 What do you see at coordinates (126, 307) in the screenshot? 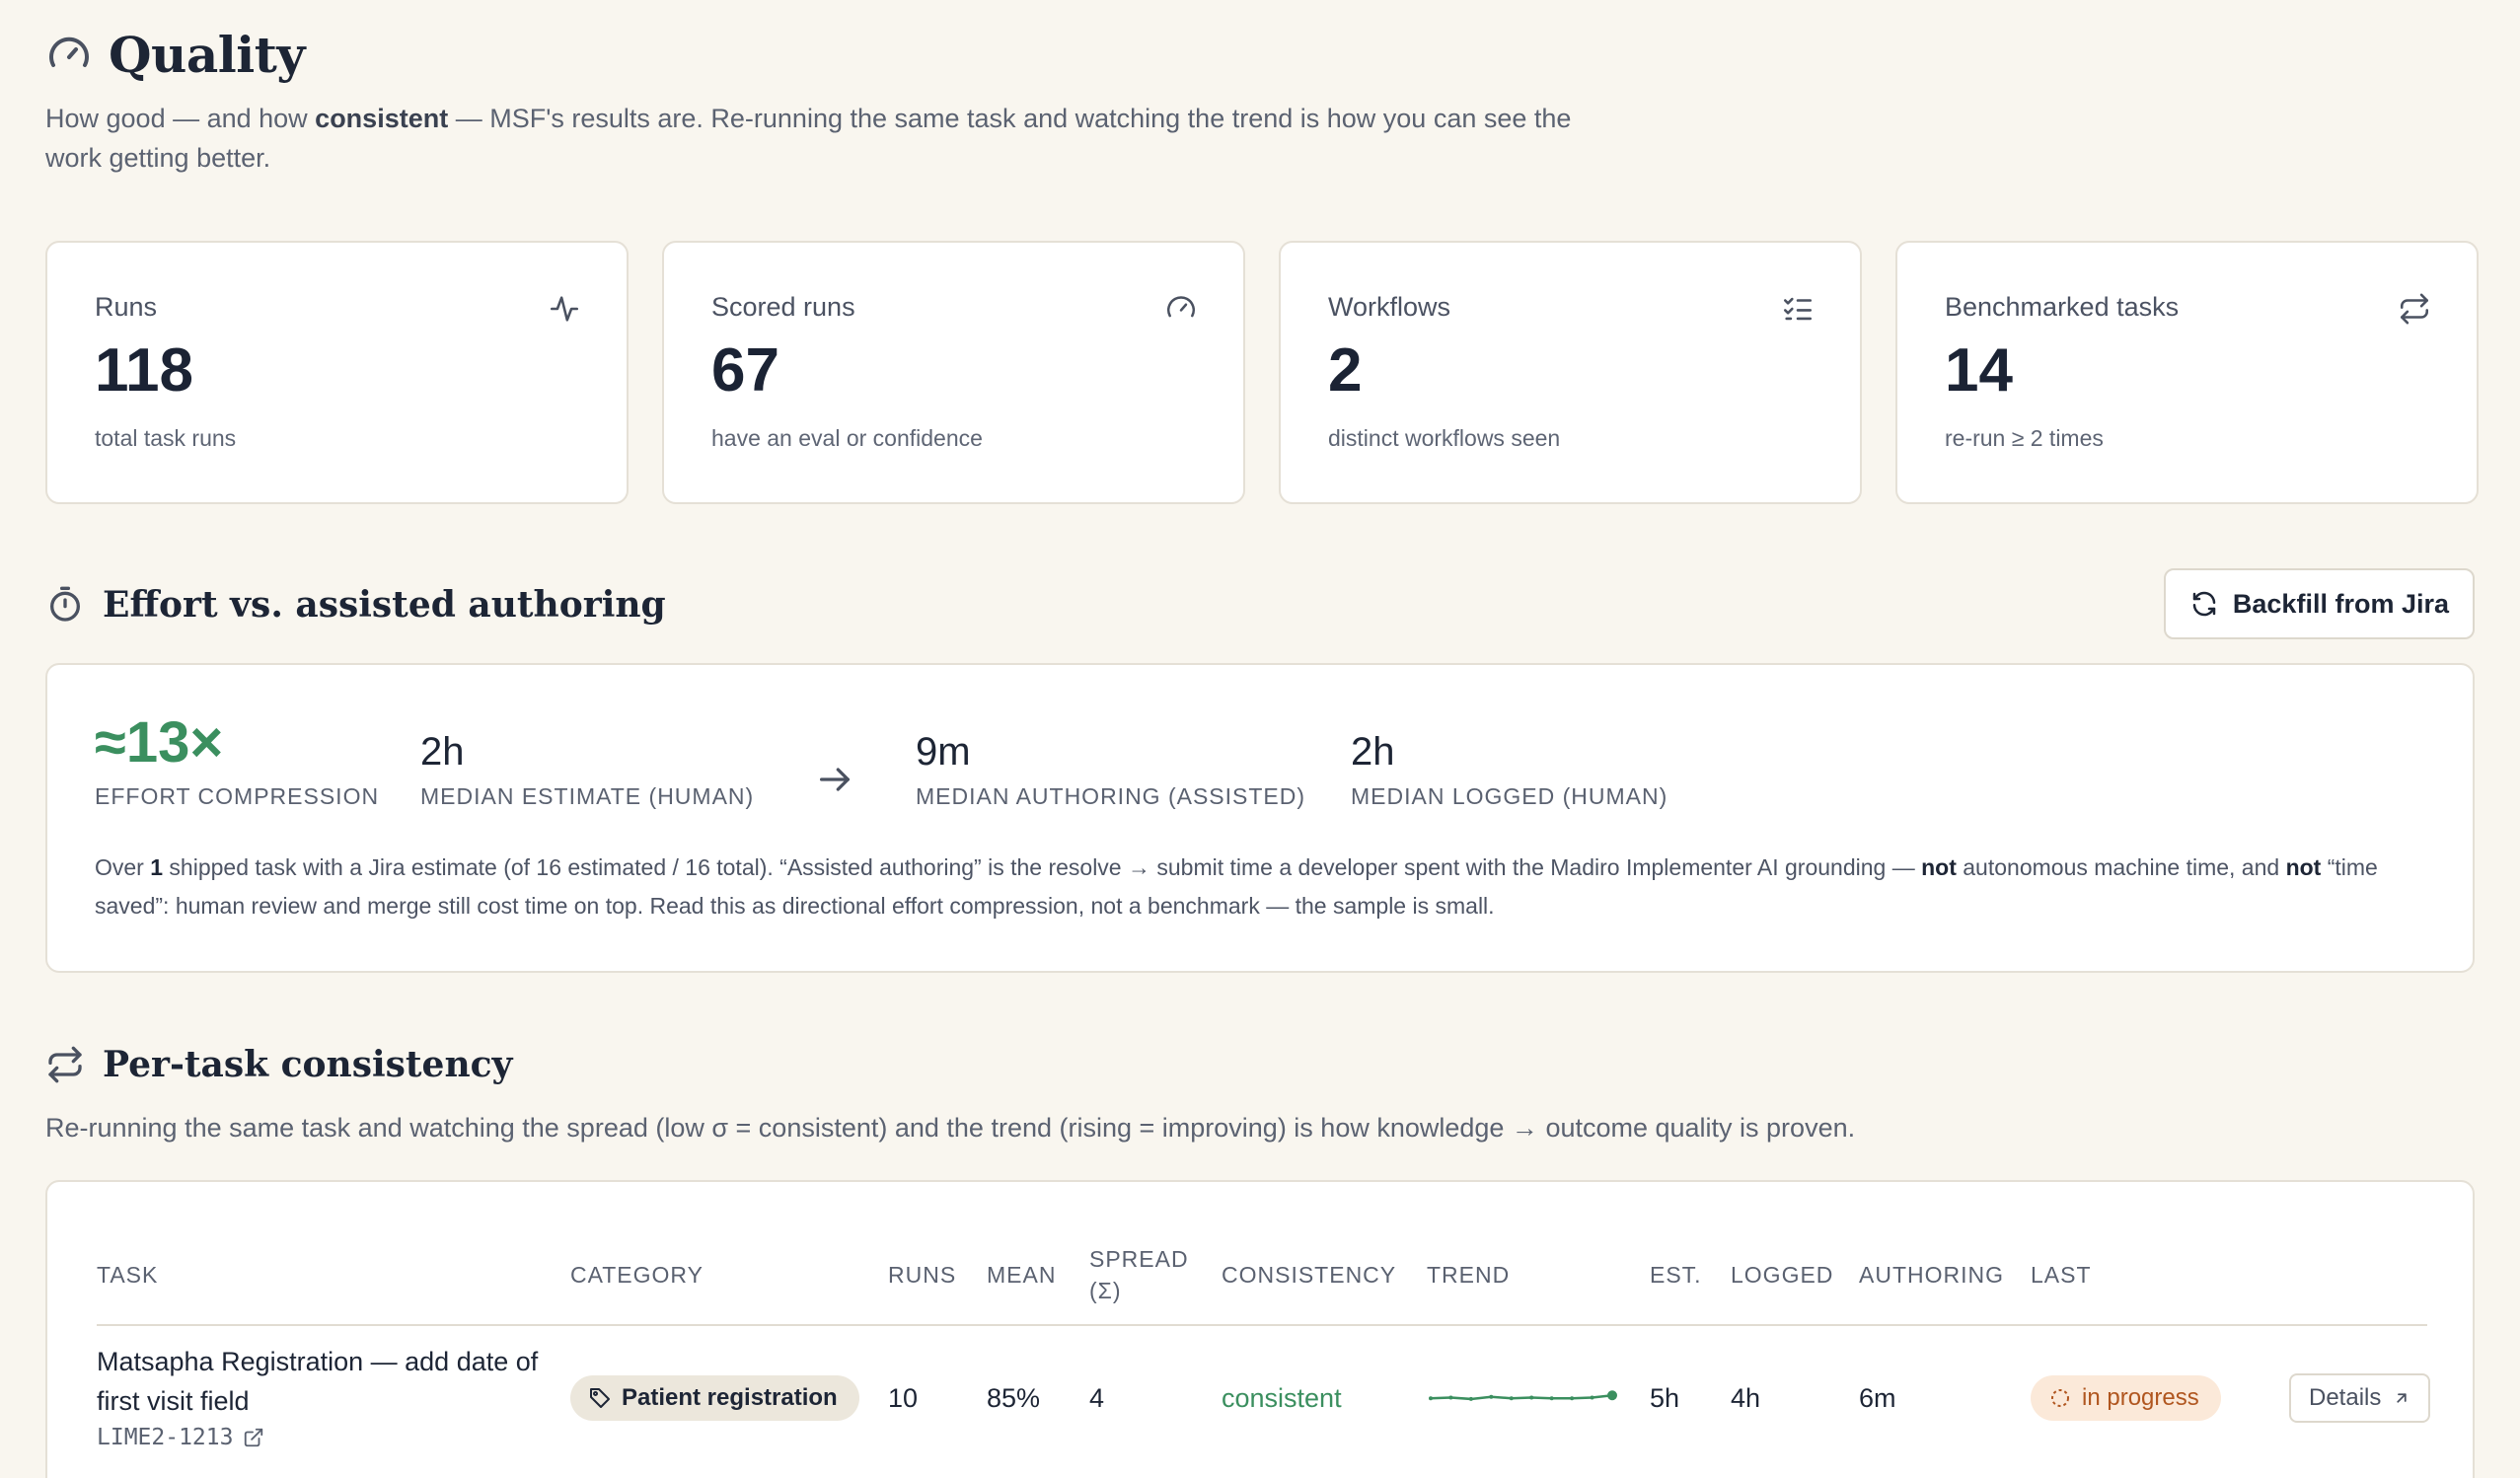
I see `stat-card-label: Runs` at bounding box center [126, 307].